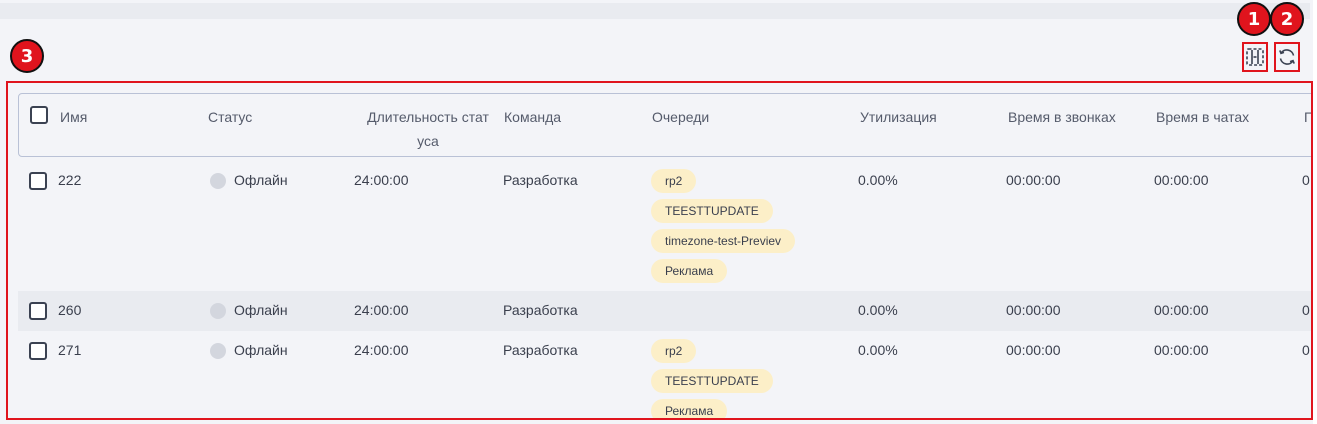 The width and height of the screenshot is (1317, 424). What do you see at coordinates (723, 241) in the screenshot?
I see `queue-chip: timezone-test-Previev` at bounding box center [723, 241].